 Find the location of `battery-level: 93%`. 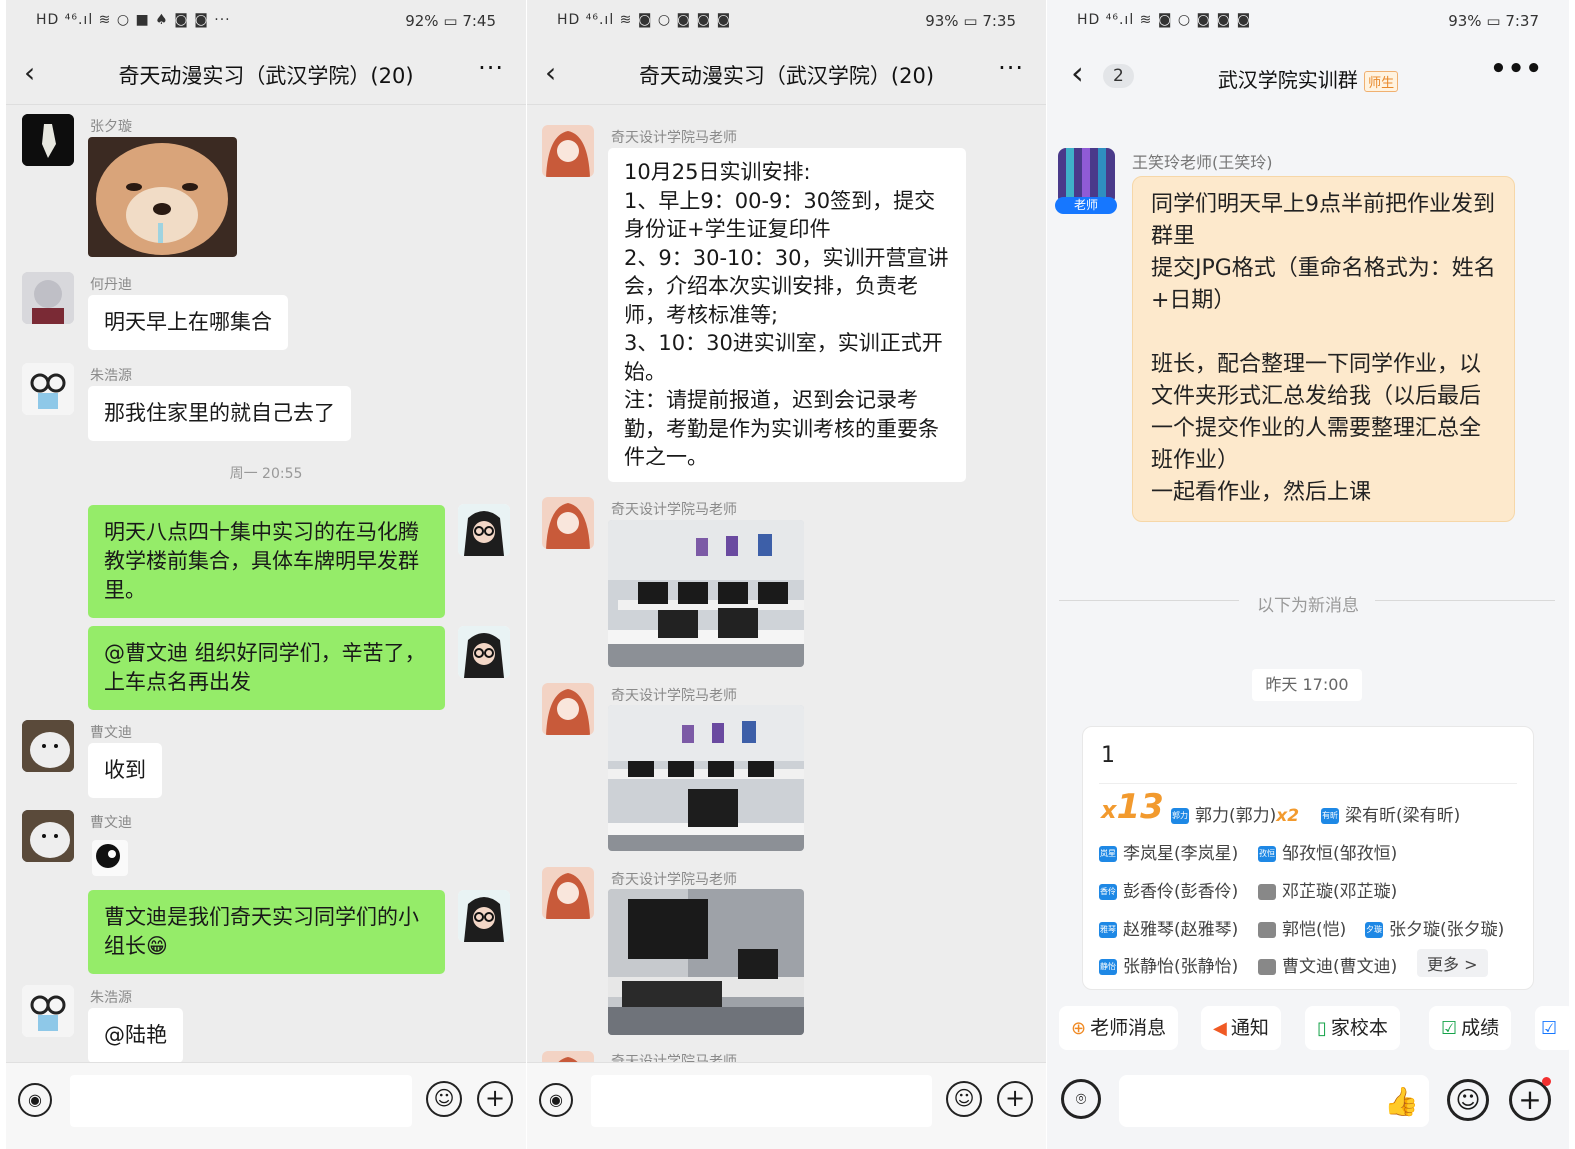

battery-level: 93% is located at coordinates (942, 21).